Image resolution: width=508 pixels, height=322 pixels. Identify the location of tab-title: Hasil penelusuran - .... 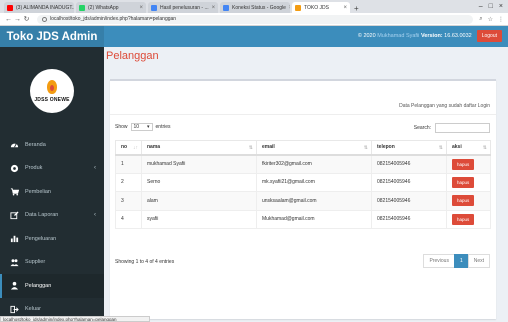
(184, 7).